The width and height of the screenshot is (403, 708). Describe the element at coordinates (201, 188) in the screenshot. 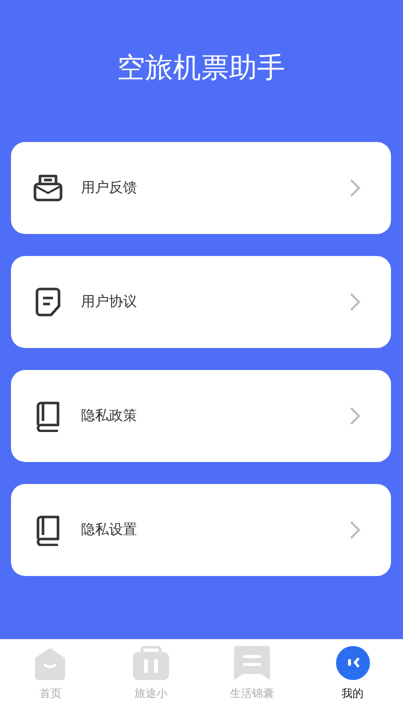

I see `menu-card: 用户反馈` at that location.